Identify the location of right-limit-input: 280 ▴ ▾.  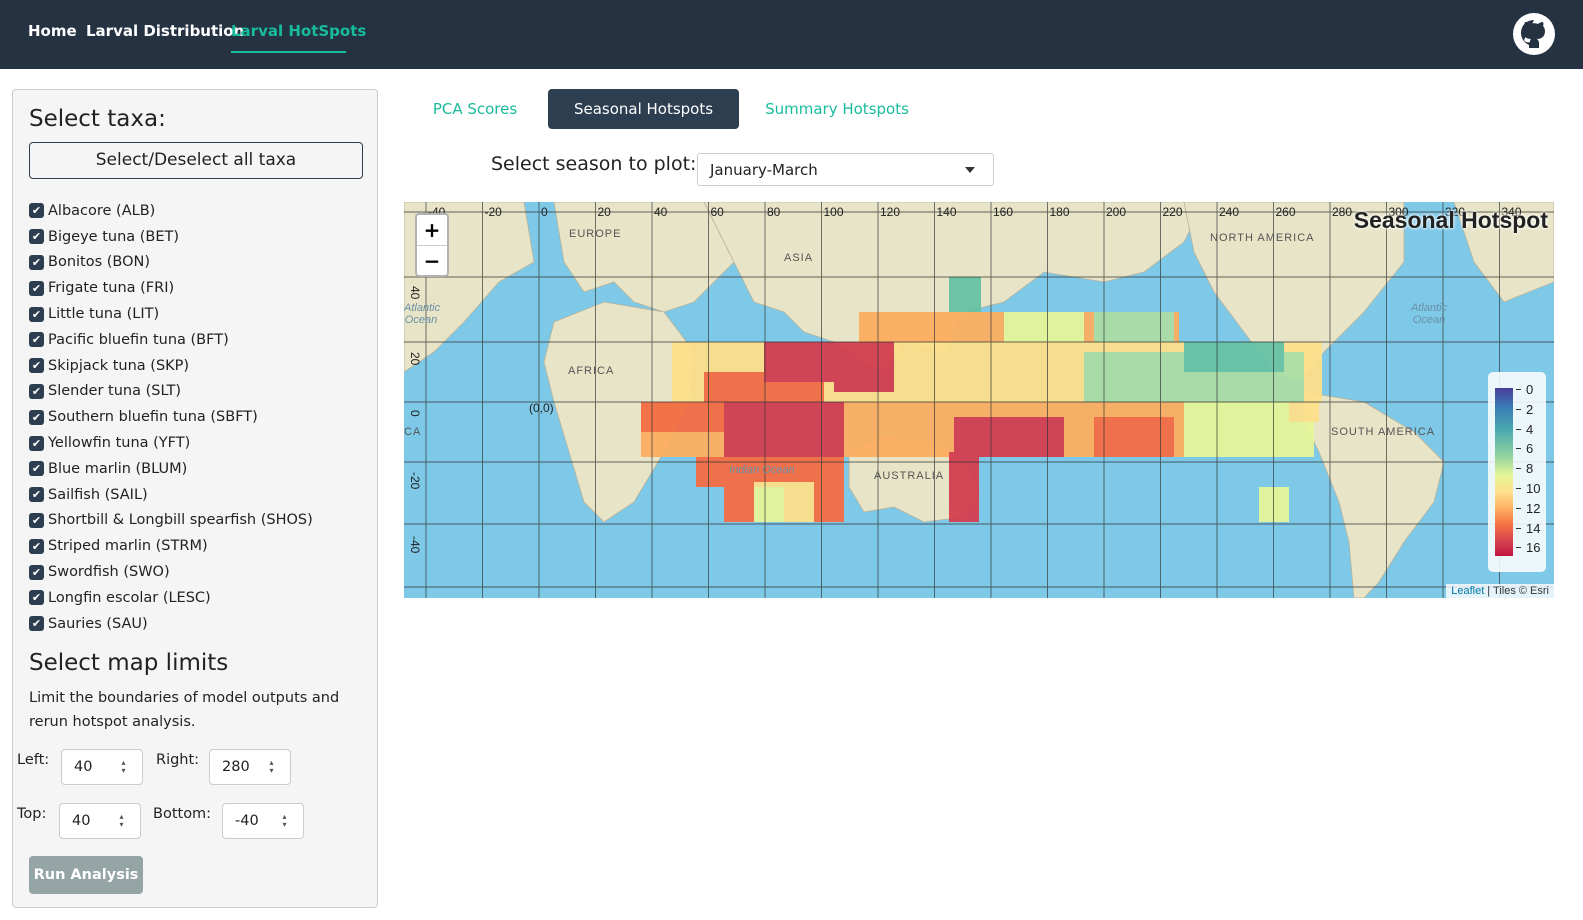
(250, 767).